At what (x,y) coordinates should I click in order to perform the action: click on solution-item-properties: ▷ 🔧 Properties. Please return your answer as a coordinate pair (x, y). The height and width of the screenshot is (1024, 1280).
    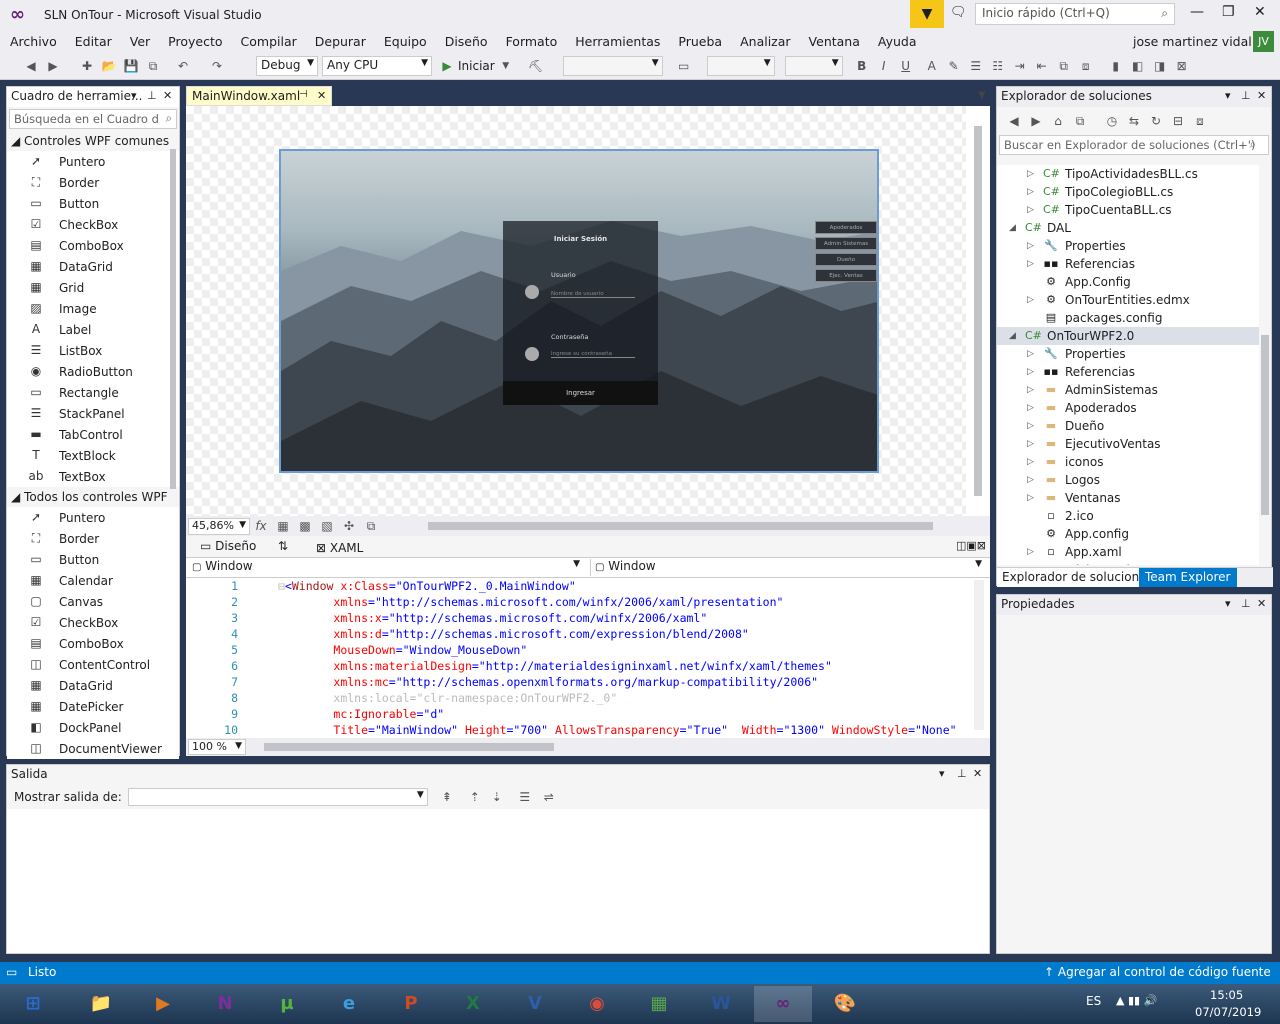
    Looking at the image, I should click on (1128, 246).